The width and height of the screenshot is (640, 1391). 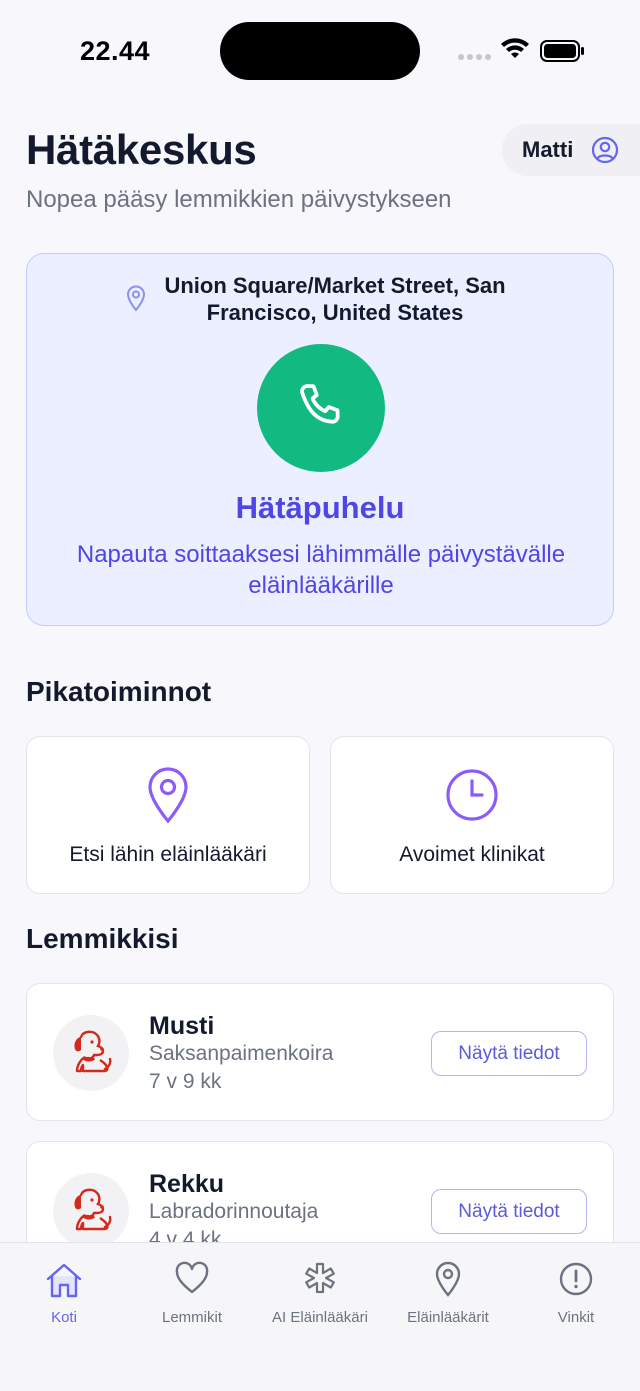 I want to click on page-title: Hätäkeskus, so click(x=141, y=149).